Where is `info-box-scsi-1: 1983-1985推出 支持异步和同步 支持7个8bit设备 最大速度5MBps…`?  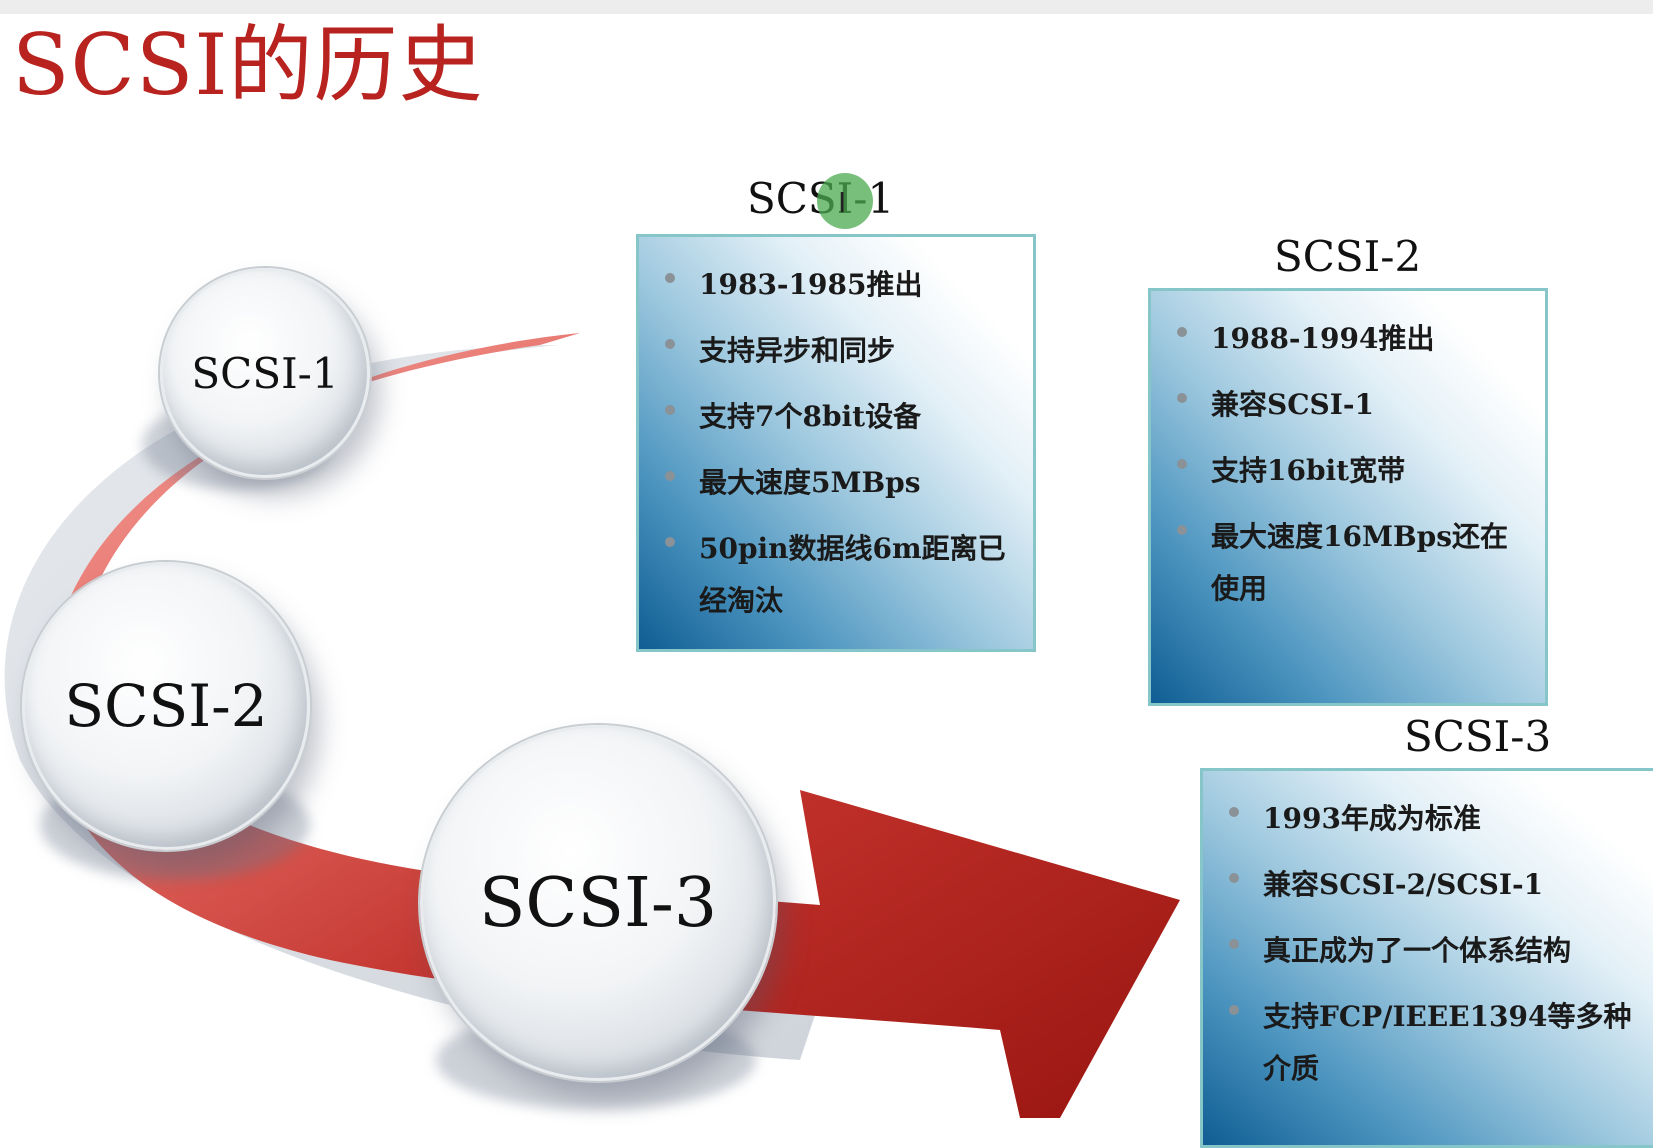 info-box-scsi-1: 1983-1985推出 支持异步和同步 支持7个8bit设备 最大速度5MBps… is located at coordinates (836, 443).